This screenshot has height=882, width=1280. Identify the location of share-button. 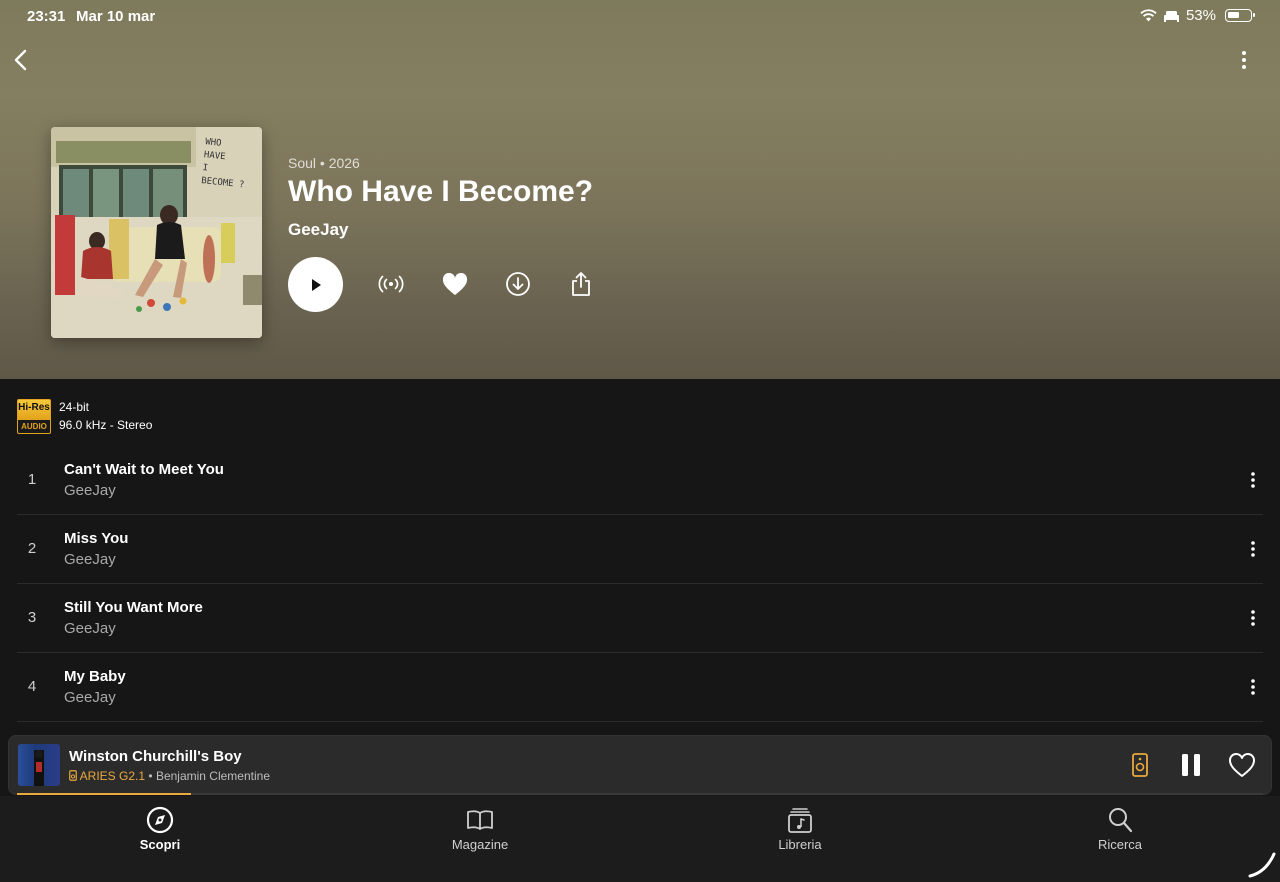
(581, 284).